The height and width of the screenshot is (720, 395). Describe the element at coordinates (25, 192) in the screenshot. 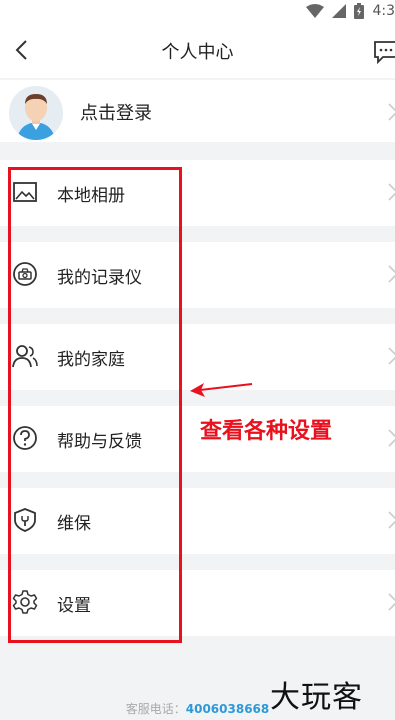

I see `image-icon` at that location.